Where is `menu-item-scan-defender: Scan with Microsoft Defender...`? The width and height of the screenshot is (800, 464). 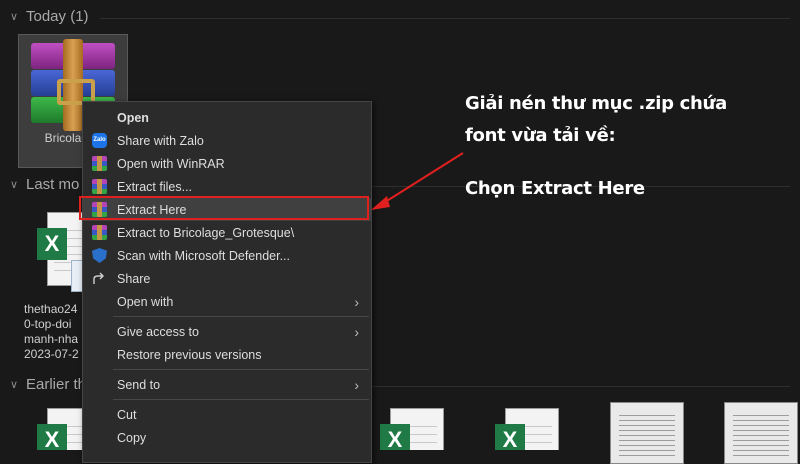
menu-item-scan-defender: Scan with Microsoft Defender... is located at coordinates (227, 255).